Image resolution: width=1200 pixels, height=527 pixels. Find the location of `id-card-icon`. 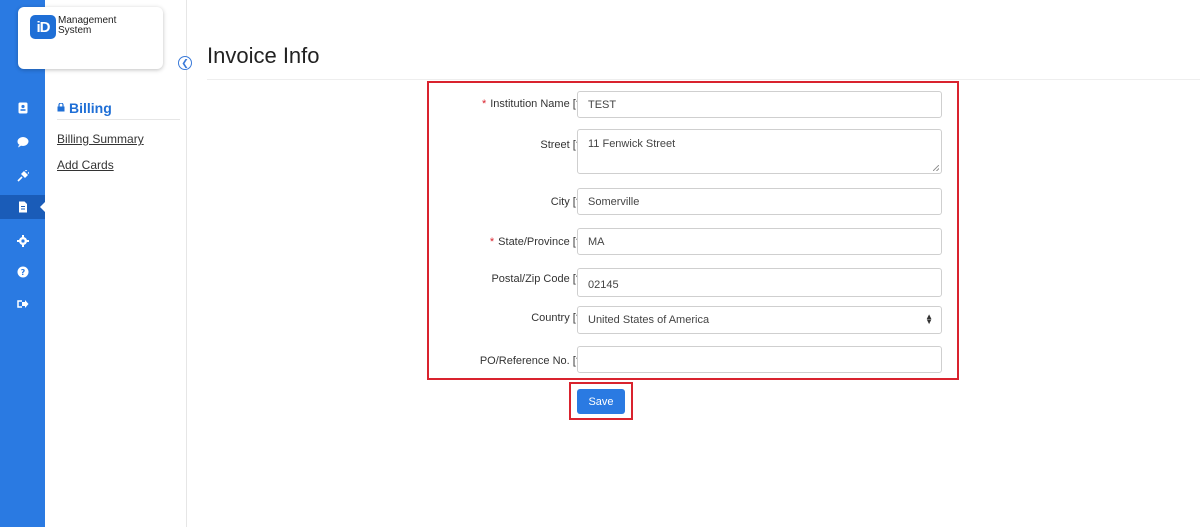

id-card-icon is located at coordinates (22, 108).